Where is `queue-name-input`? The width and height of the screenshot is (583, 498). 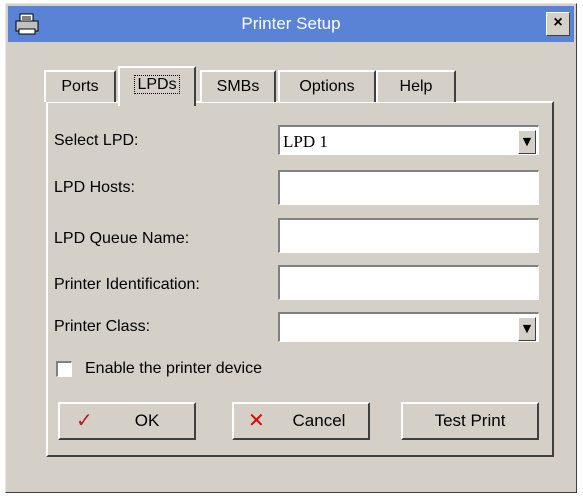
queue-name-input is located at coordinates (408, 235).